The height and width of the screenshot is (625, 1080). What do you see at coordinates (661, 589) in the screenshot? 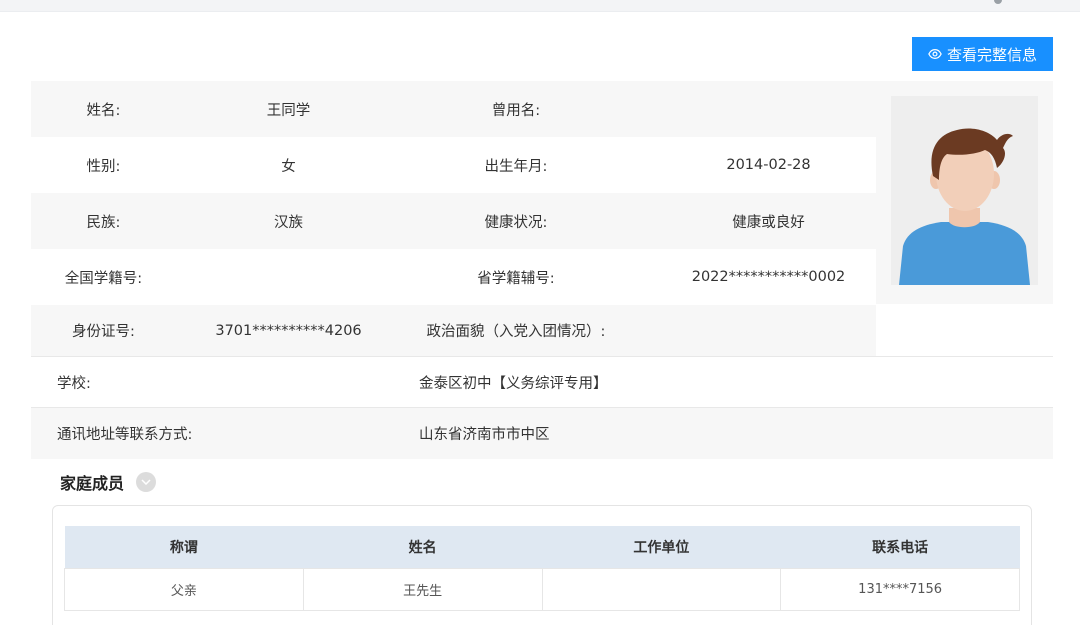
I see `workplace-cell` at bounding box center [661, 589].